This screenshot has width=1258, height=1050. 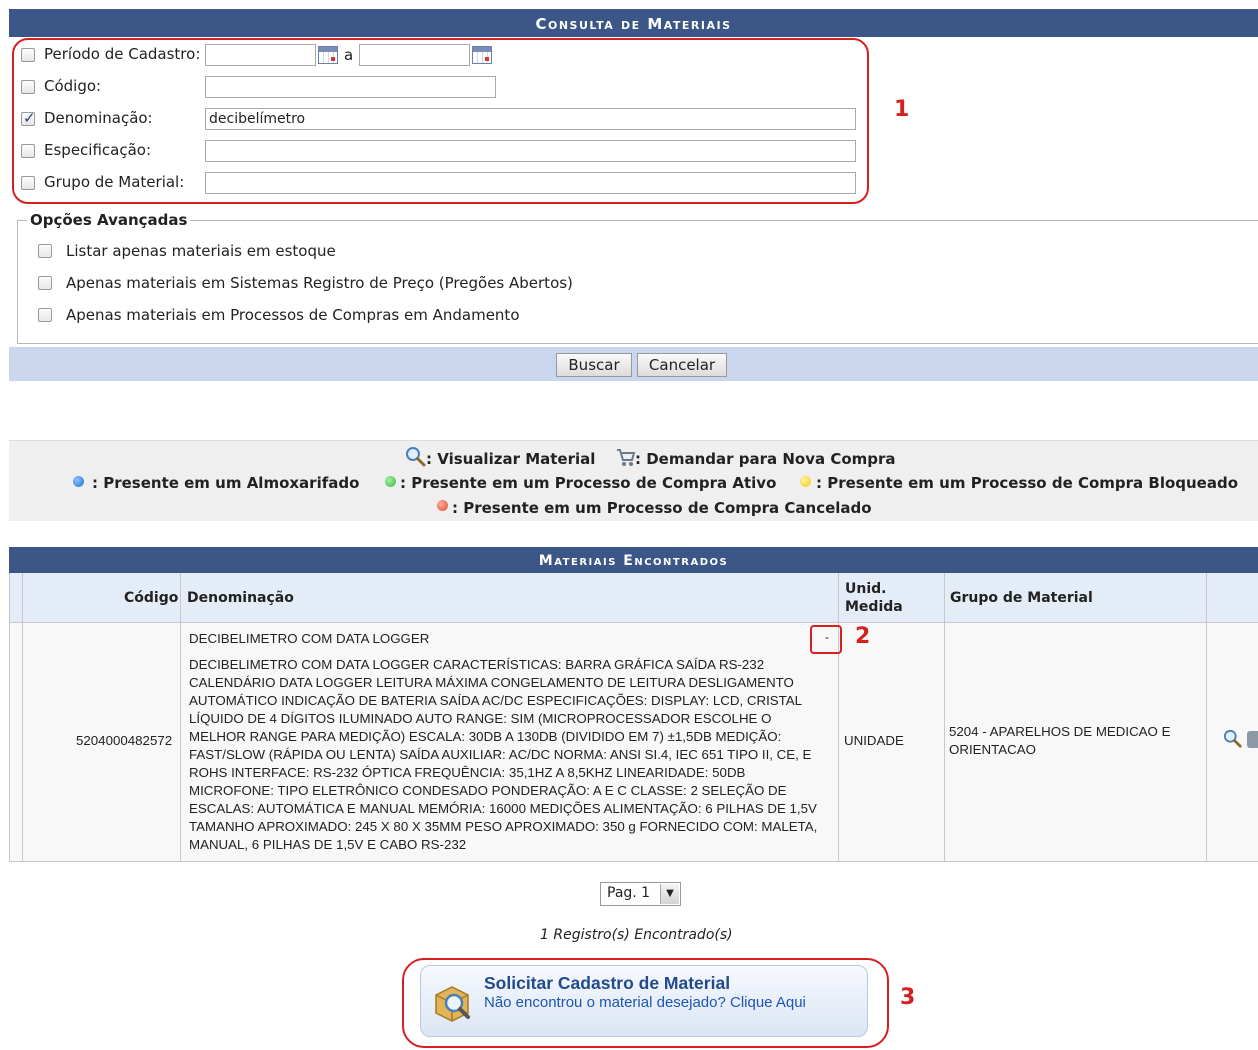 What do you see at coordinates (201, 251) in the screenshot?
I see `estoque-label: Listar apenas materiais em estoque` at bounding box center [201, 251].